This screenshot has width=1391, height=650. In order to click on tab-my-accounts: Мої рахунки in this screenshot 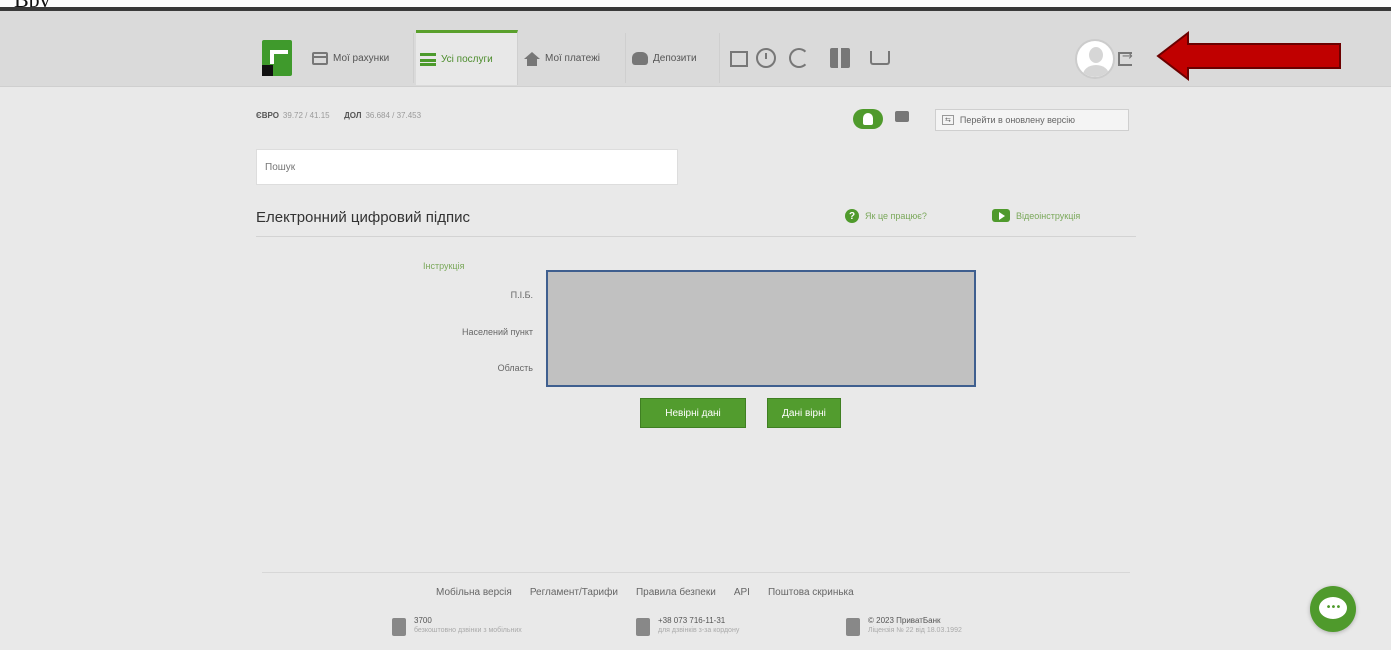, I will do `click(361, 58)`.